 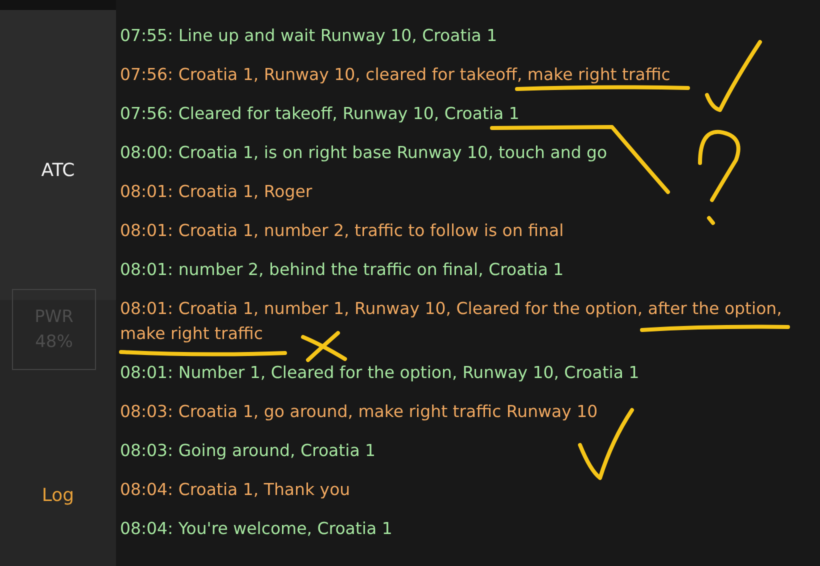 I want to click on pilot-message: 07:55: Line up and wait Runway 10, Croatia 1, so click(x=309, y=36).